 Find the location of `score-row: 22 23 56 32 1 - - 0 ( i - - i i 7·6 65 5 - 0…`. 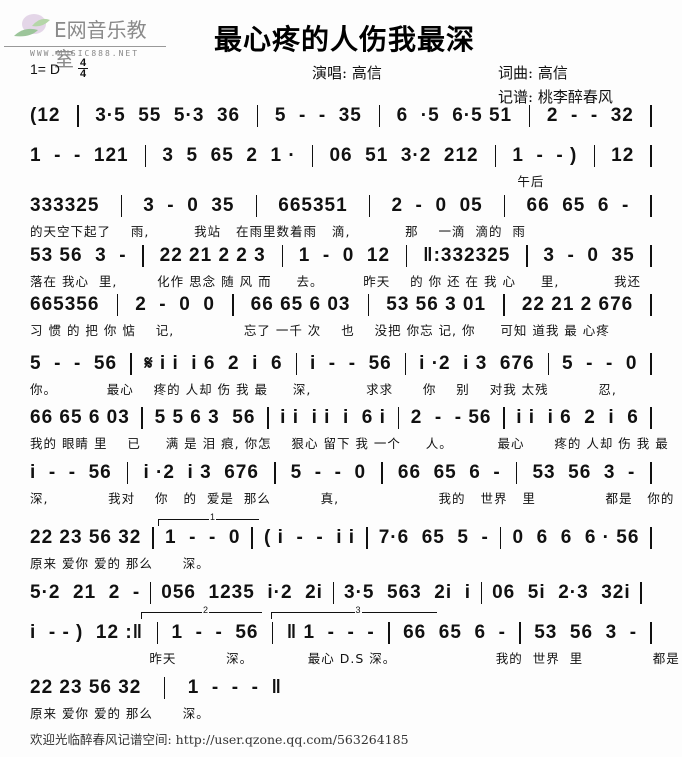

score-row: 22 23 56 32 1 - - 0 ( i - - i i 7·6 65 5 - 0… is located at coordinates (341, 543).